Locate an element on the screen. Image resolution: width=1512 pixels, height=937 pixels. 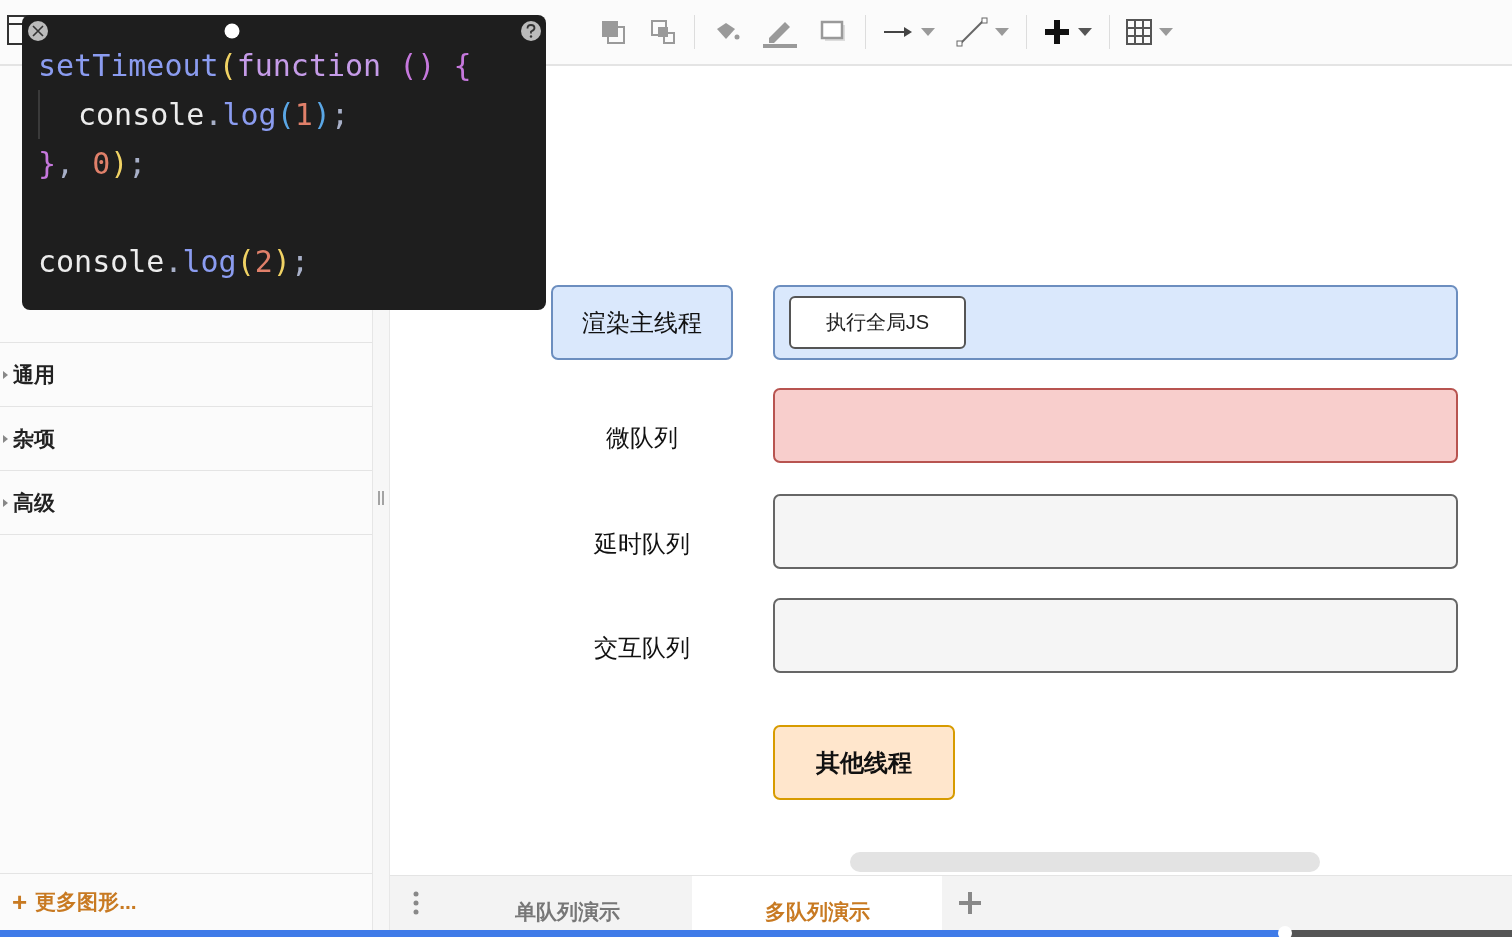
caret-icon is located at coordinates (1085, 32).